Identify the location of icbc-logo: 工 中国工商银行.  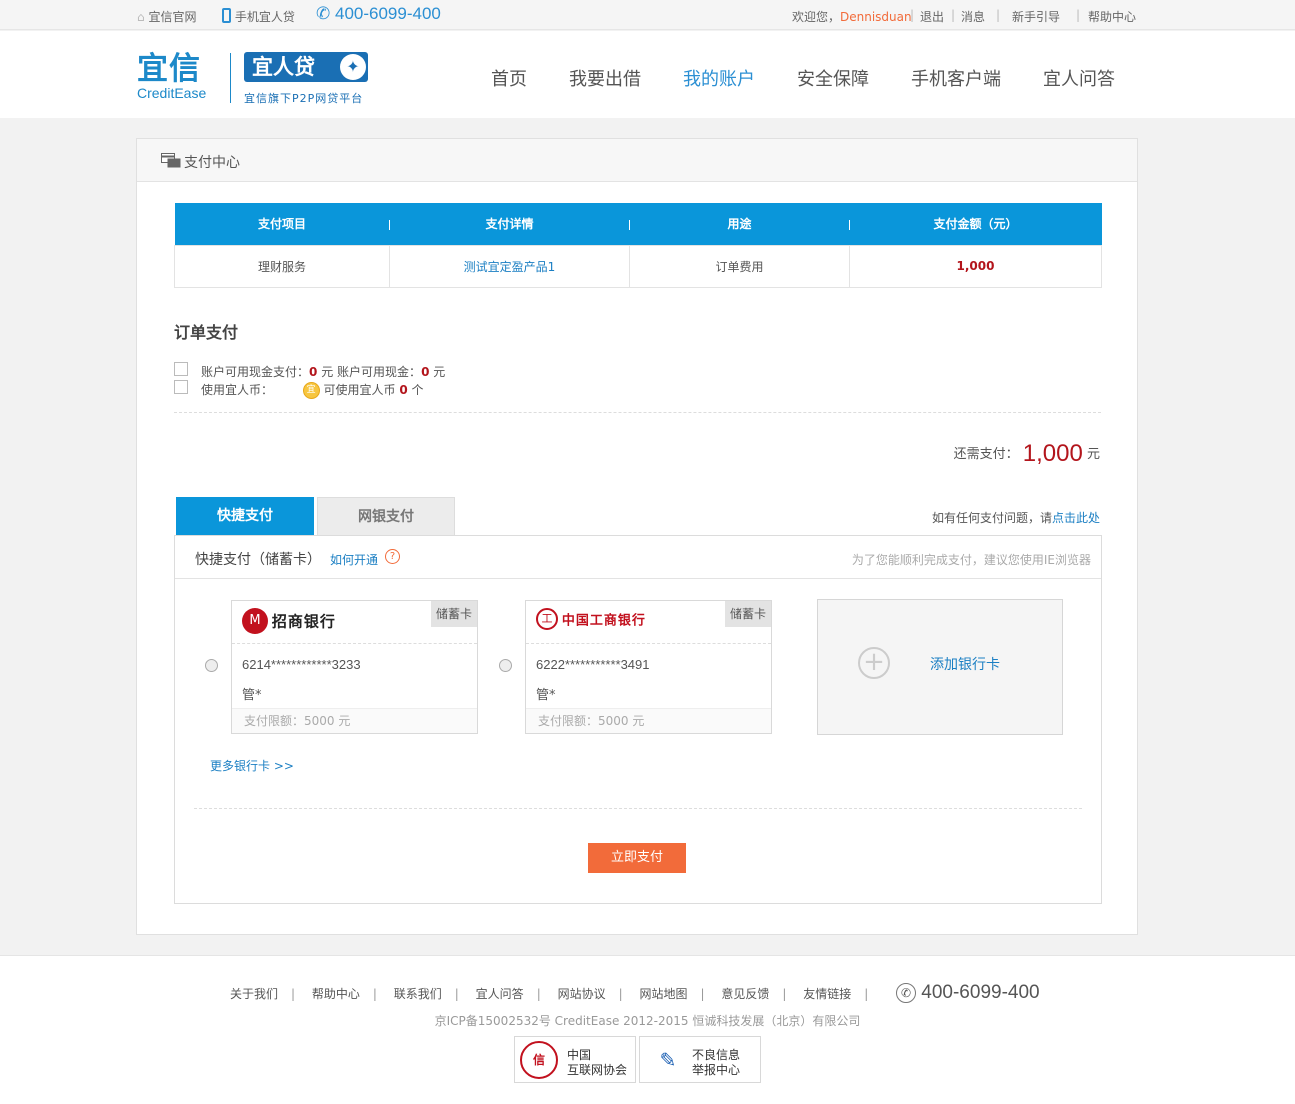
(591, 622).